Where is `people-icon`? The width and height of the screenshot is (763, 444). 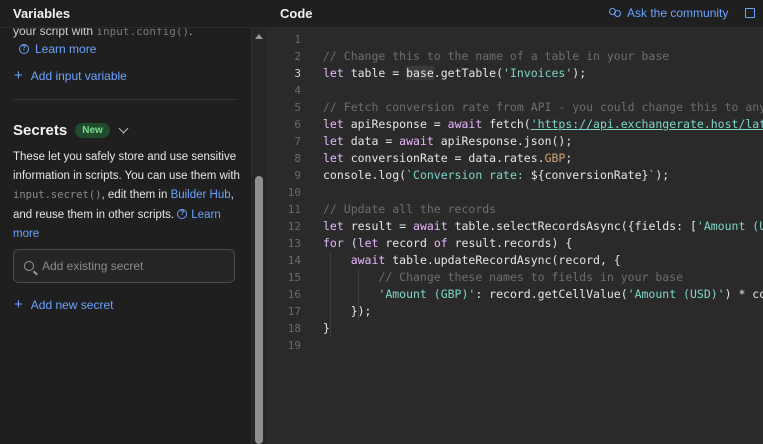
people-icon is located at coordinates (615, 13).